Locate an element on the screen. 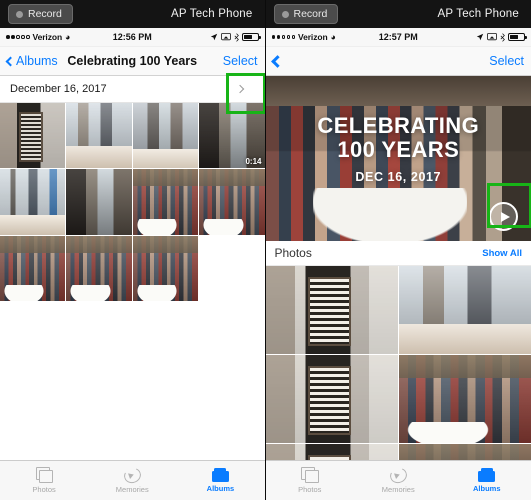  photo-sunlit-window-table is located at coordinates (33, 202).